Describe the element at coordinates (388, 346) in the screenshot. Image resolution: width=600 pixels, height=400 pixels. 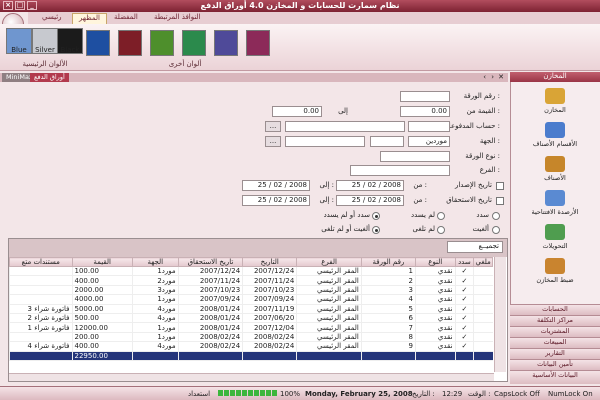
I see `table-cell: 9` at that location.